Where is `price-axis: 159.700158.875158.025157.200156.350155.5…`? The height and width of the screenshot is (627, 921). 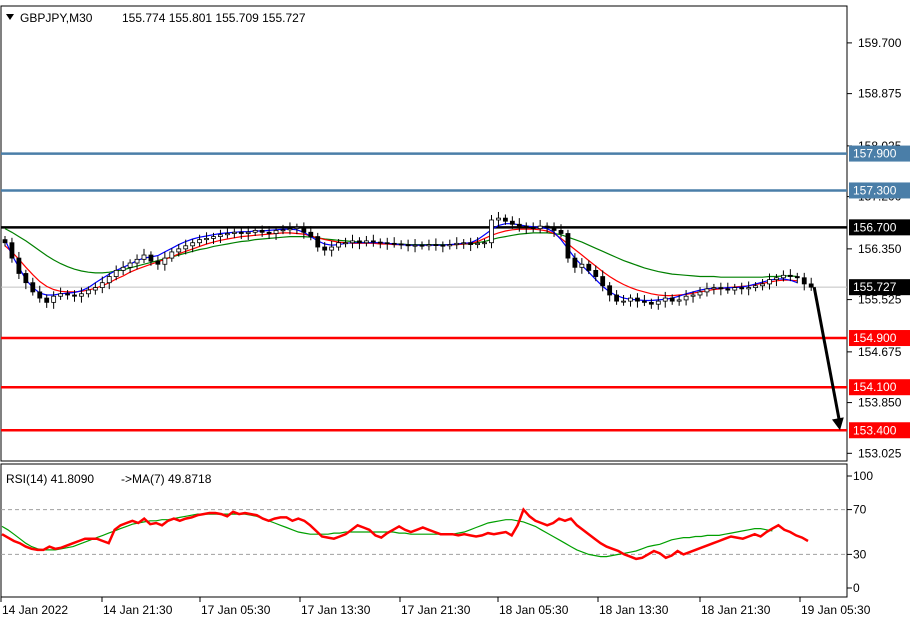 price-axis: 159.700158.875158.025157.200156.350155.5… is located at coordinates (874, 248).